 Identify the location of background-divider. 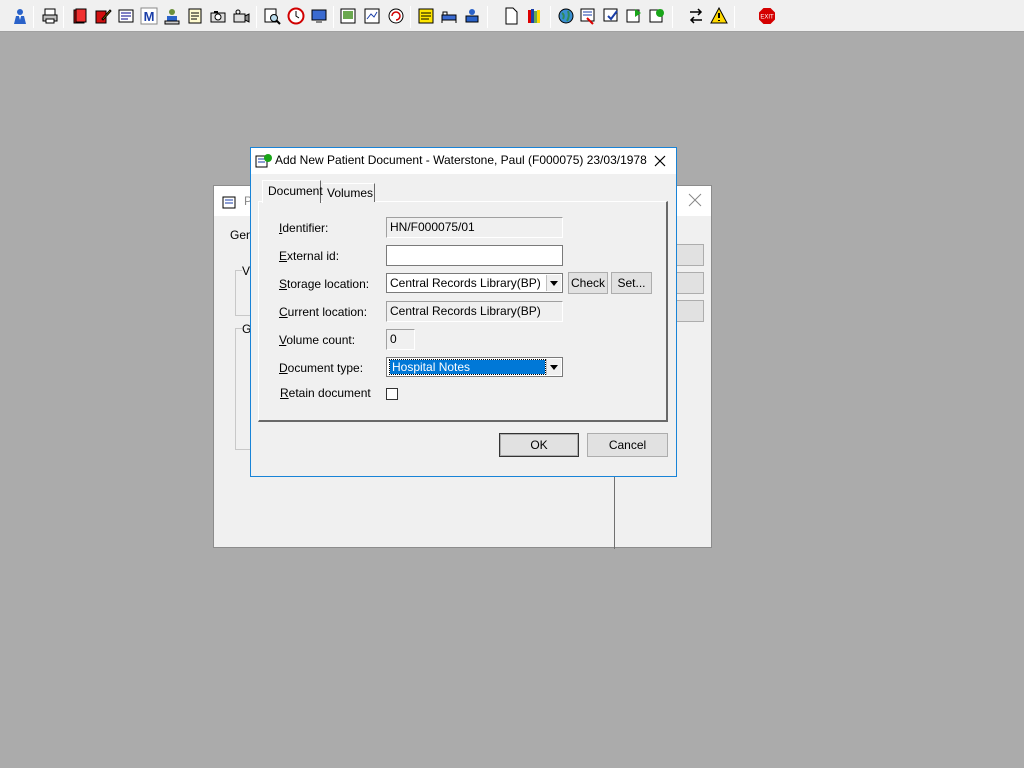
(614, 512).